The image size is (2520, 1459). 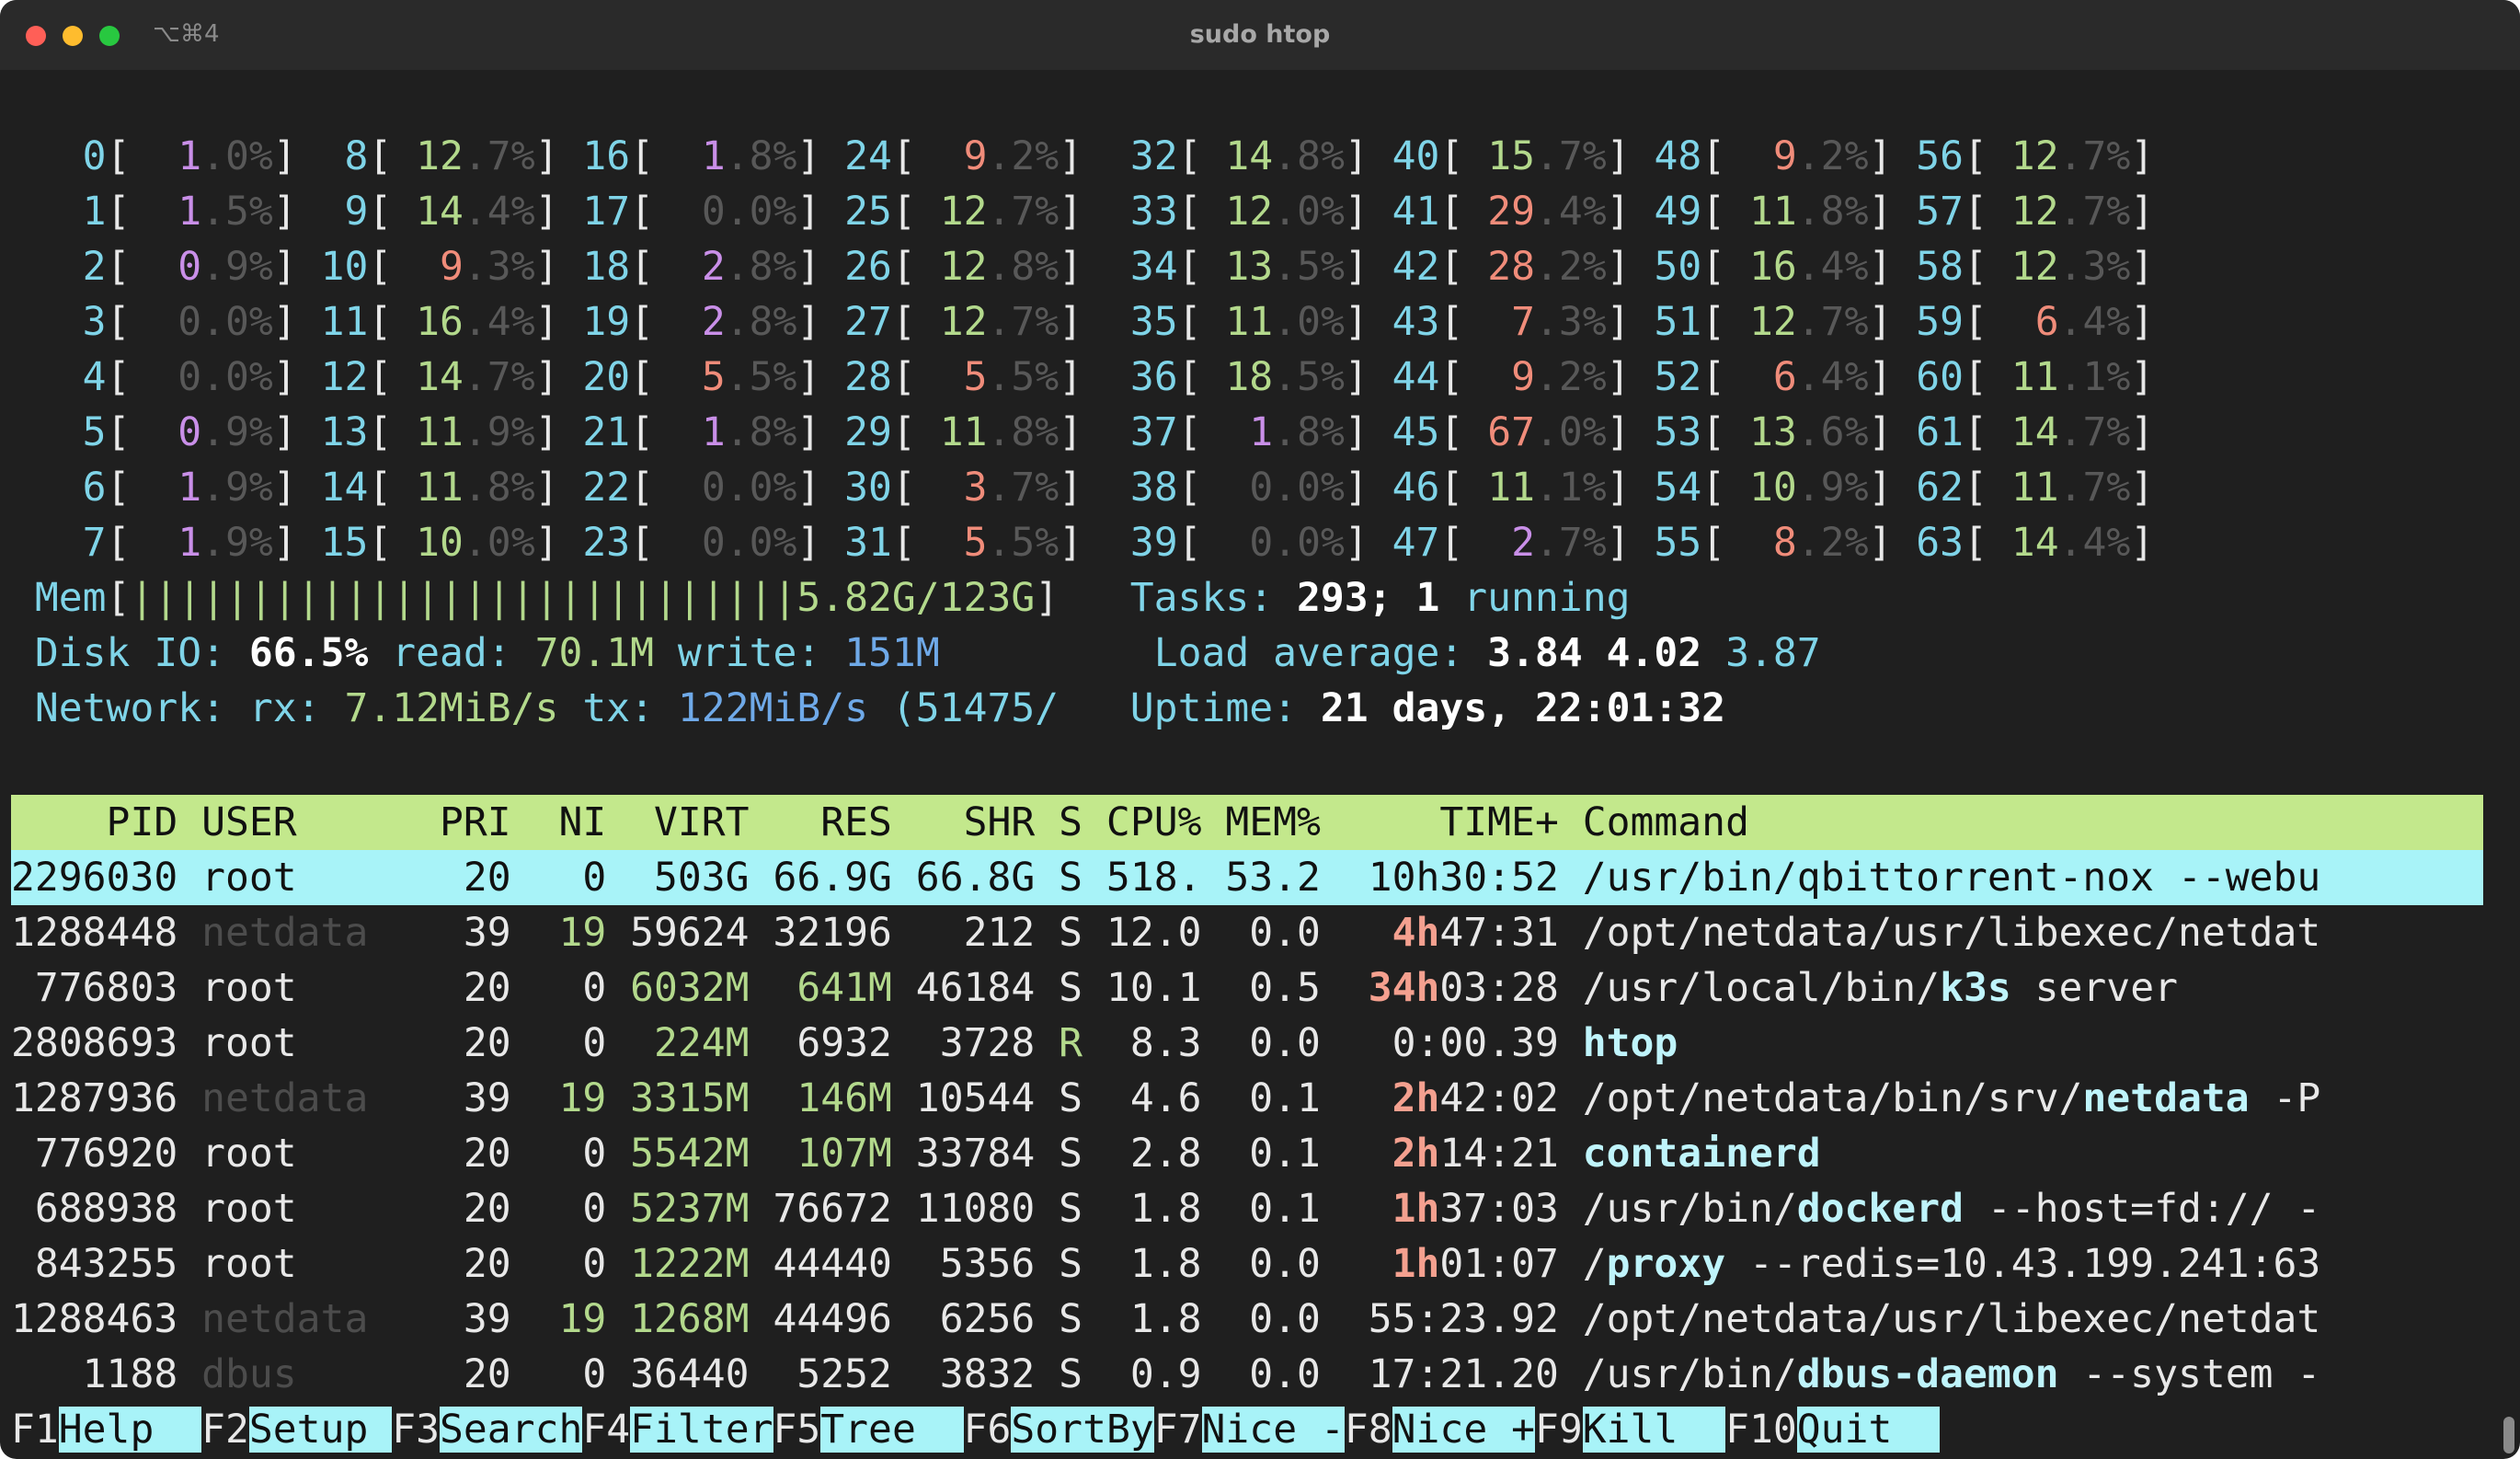 I want to click on time-hours: 1h, so click(x=1416, y=1209).